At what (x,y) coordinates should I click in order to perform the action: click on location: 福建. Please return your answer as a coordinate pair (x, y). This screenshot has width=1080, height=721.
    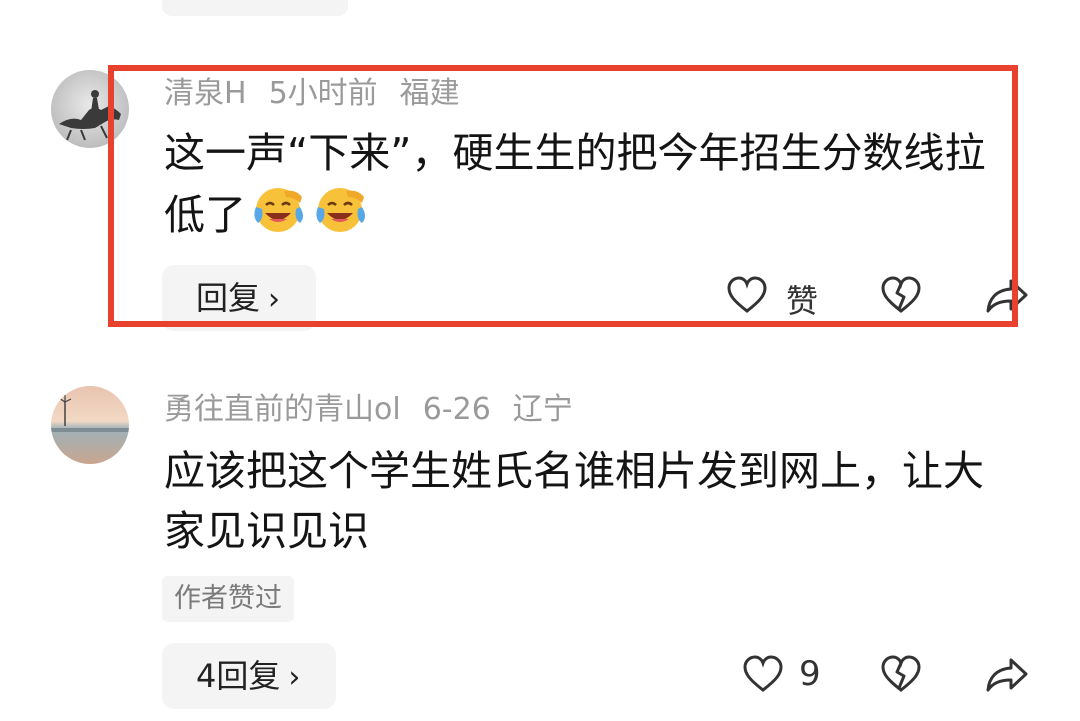
    Looking at the image, I should click on (429, 93).